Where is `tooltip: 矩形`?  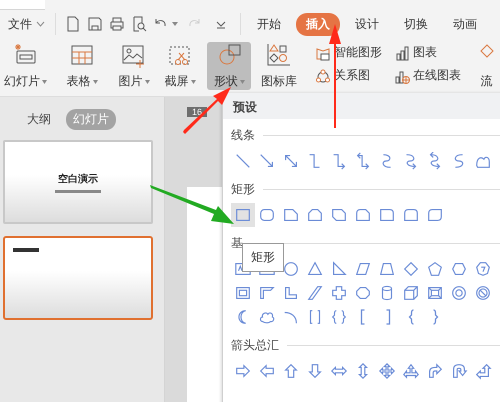
tooltip: 矩形 is located at coordinates (263, 257).